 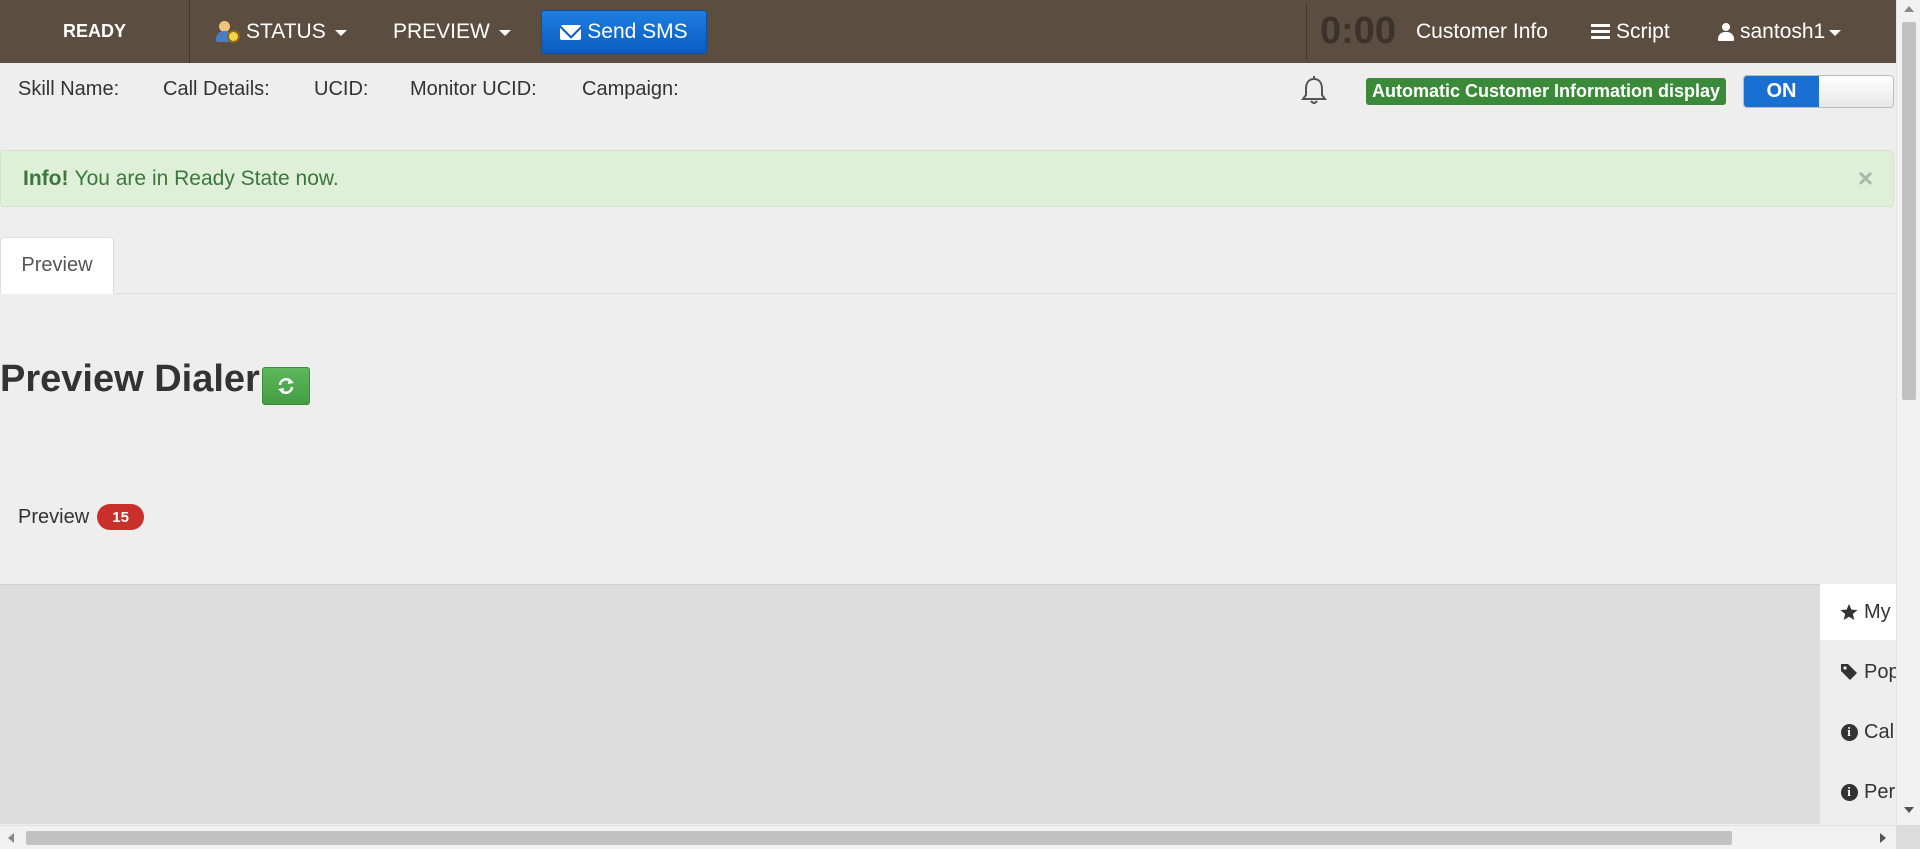 I want to click on horizontal-scrollbar, so click(x=948, y=837).